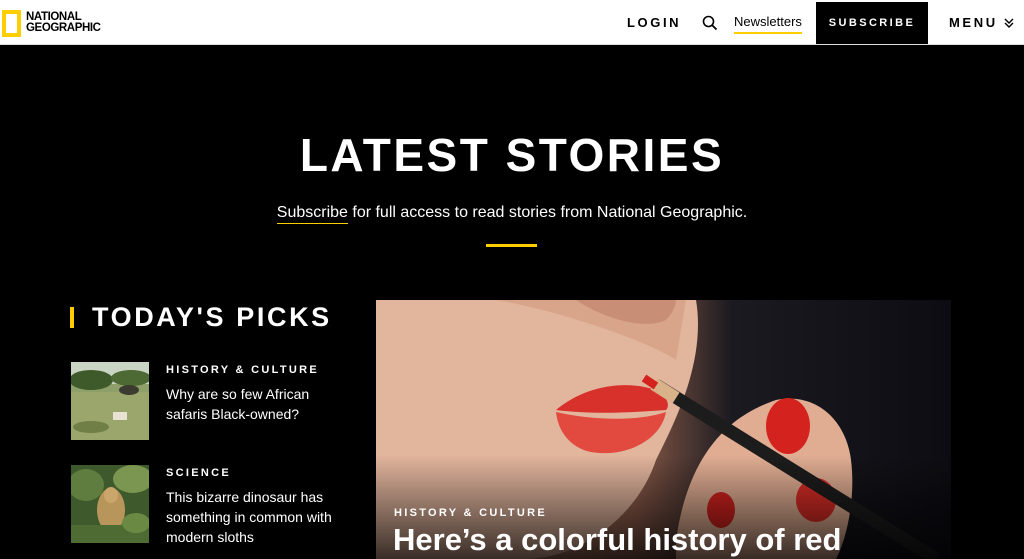 This screenshot has height=559, width=1024. I want to click on chevron-down-icon, so click(1009, 23).